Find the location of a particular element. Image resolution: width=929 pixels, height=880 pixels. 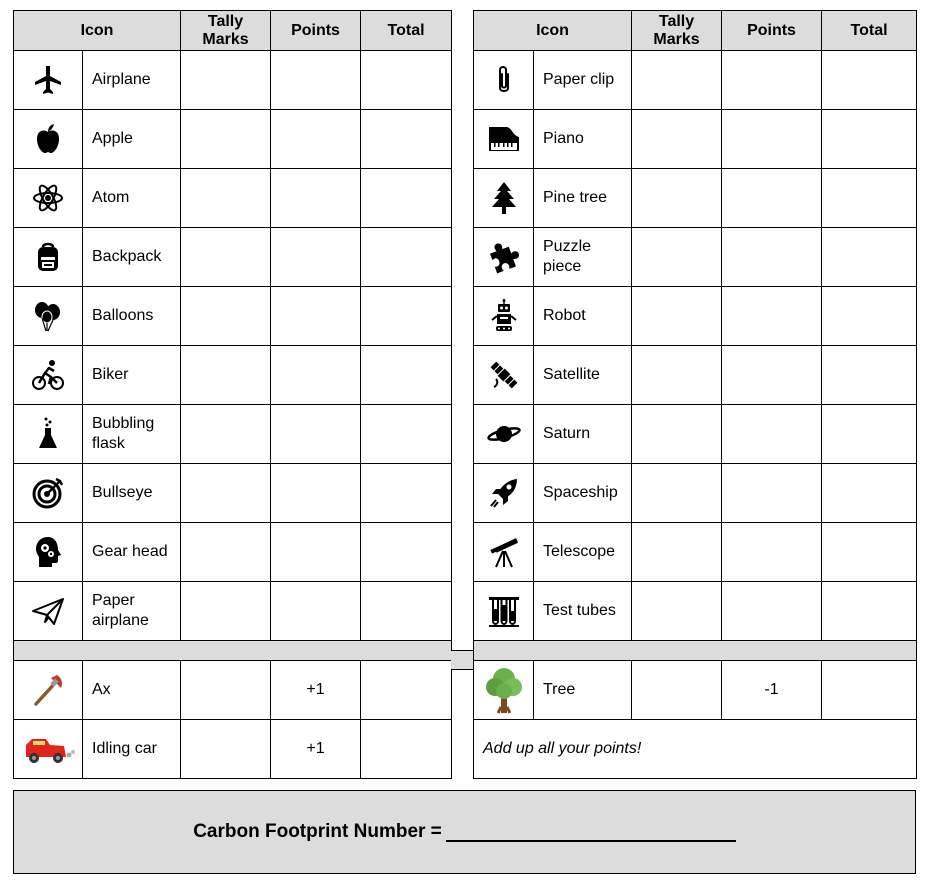

item-label: Robot is located at coordinates (582, 316).